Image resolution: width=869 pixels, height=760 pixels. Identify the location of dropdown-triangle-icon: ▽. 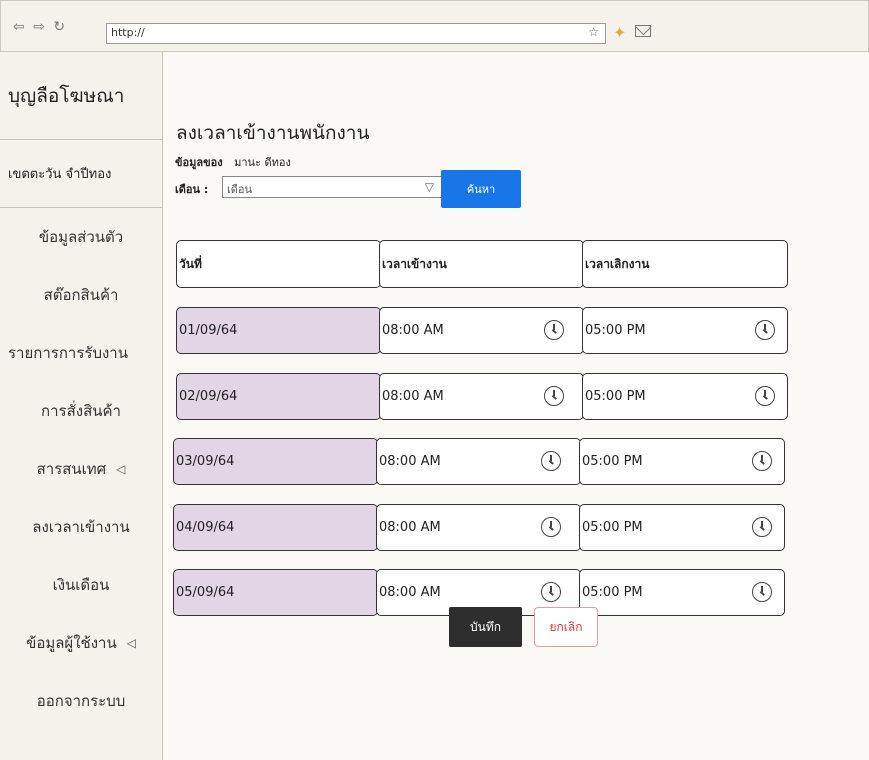
(429, 187).